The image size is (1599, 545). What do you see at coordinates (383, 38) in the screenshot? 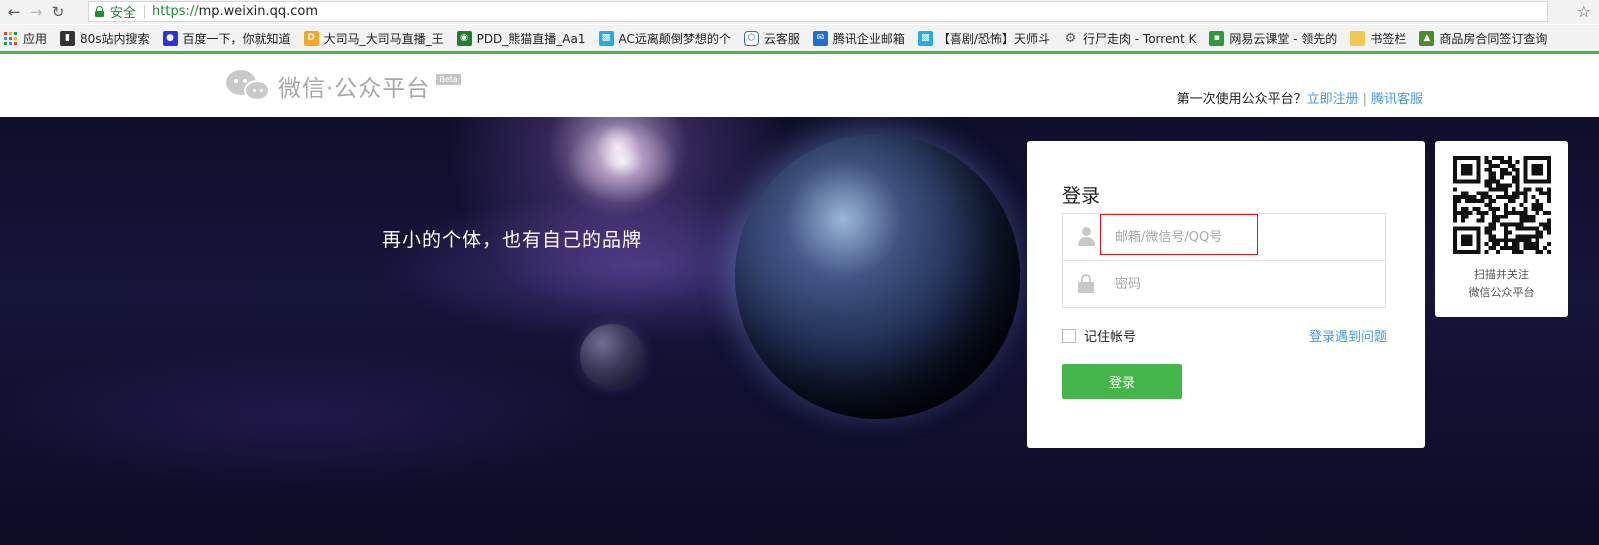
I see `bookmark-label: 大司马_大司马直播_王` at bounding box center [383, 38].